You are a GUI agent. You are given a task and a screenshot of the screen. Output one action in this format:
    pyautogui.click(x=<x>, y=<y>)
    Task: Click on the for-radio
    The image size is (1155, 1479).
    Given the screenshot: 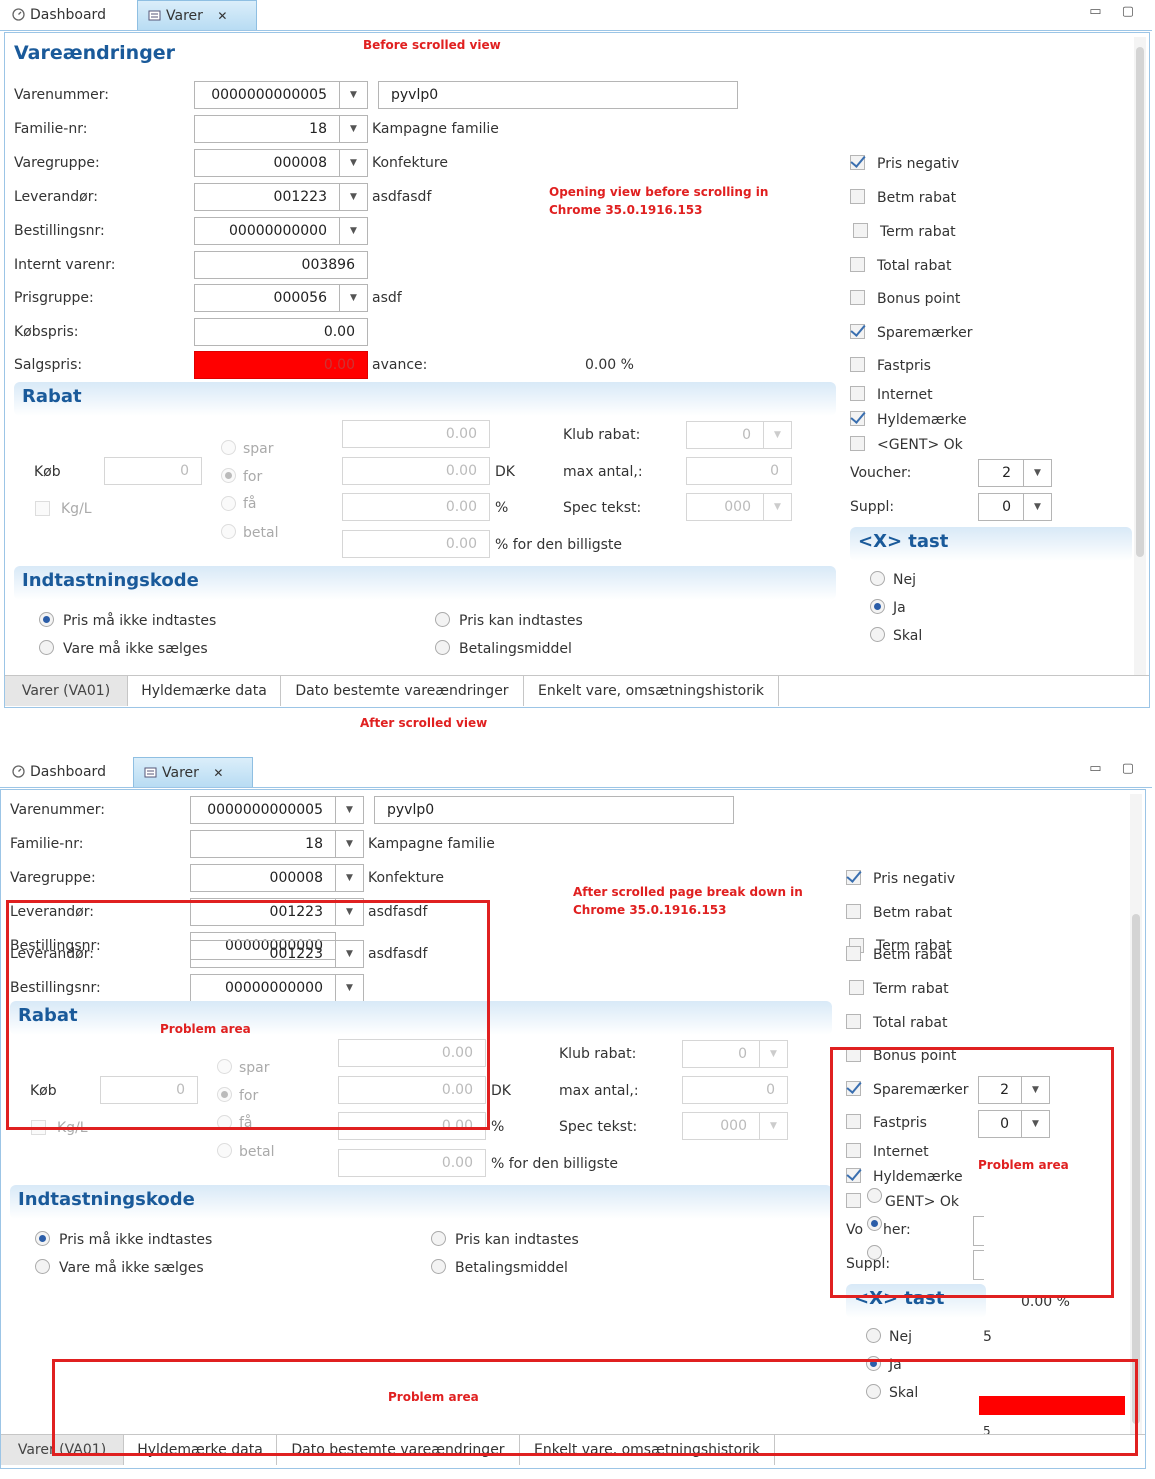 What is the action you would take?
    pyautogui.click(x=228, y=475)
    